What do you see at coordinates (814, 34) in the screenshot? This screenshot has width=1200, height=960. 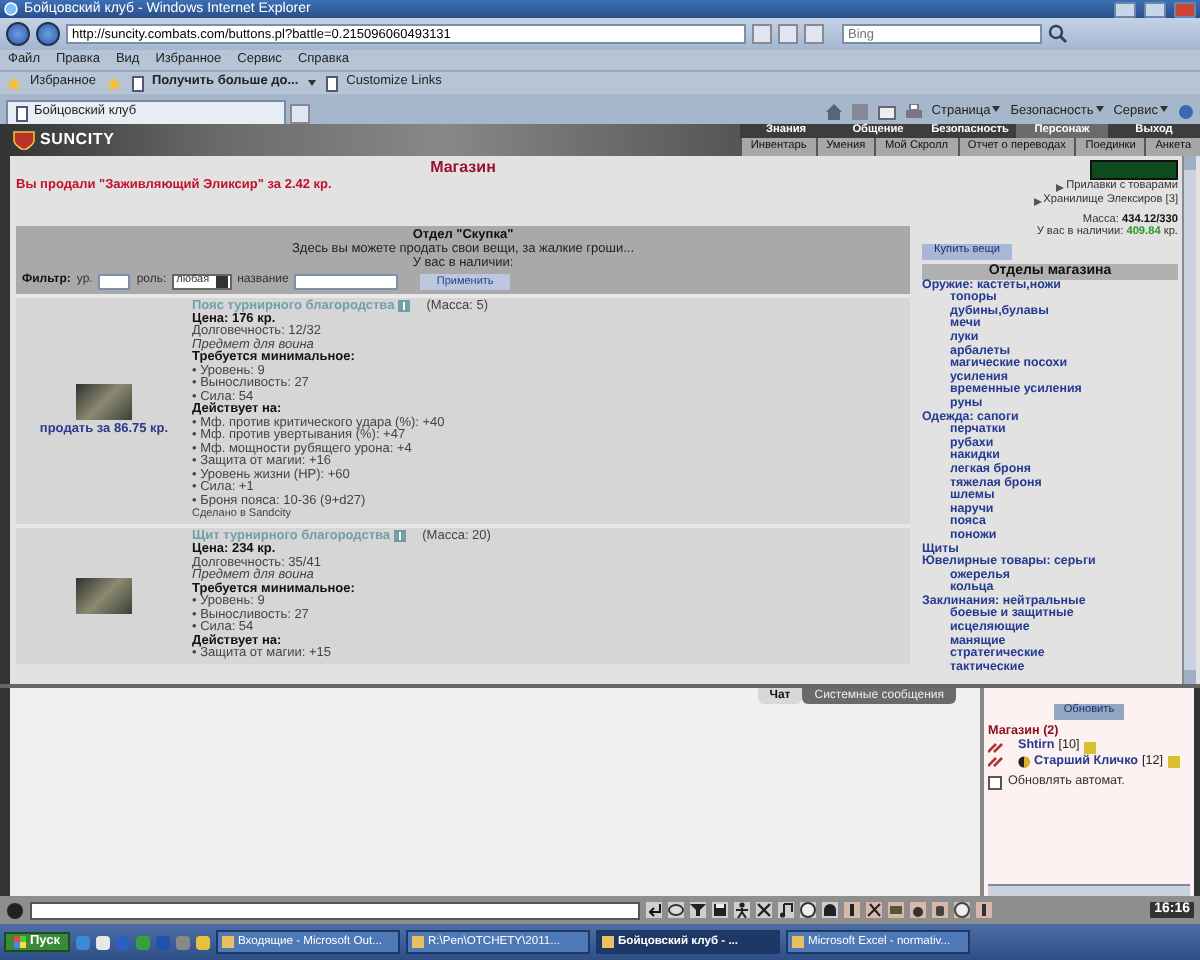 I see `stop-button` at bounding box center [814, 34].